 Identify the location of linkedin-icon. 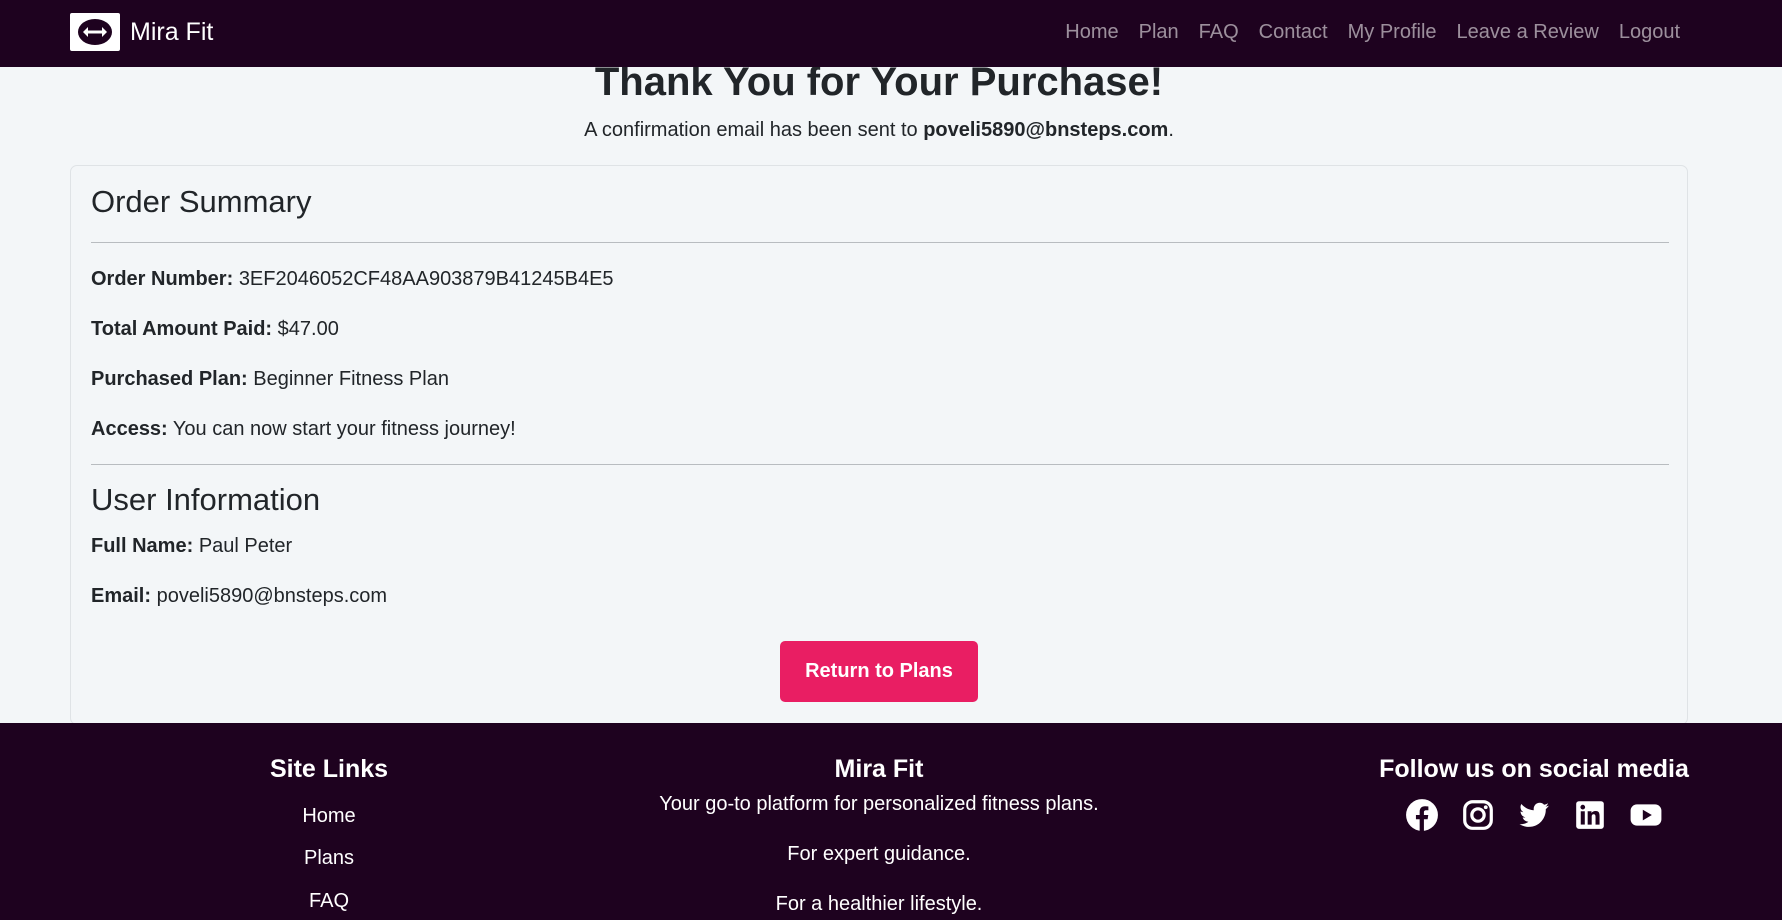
(1590, 815).